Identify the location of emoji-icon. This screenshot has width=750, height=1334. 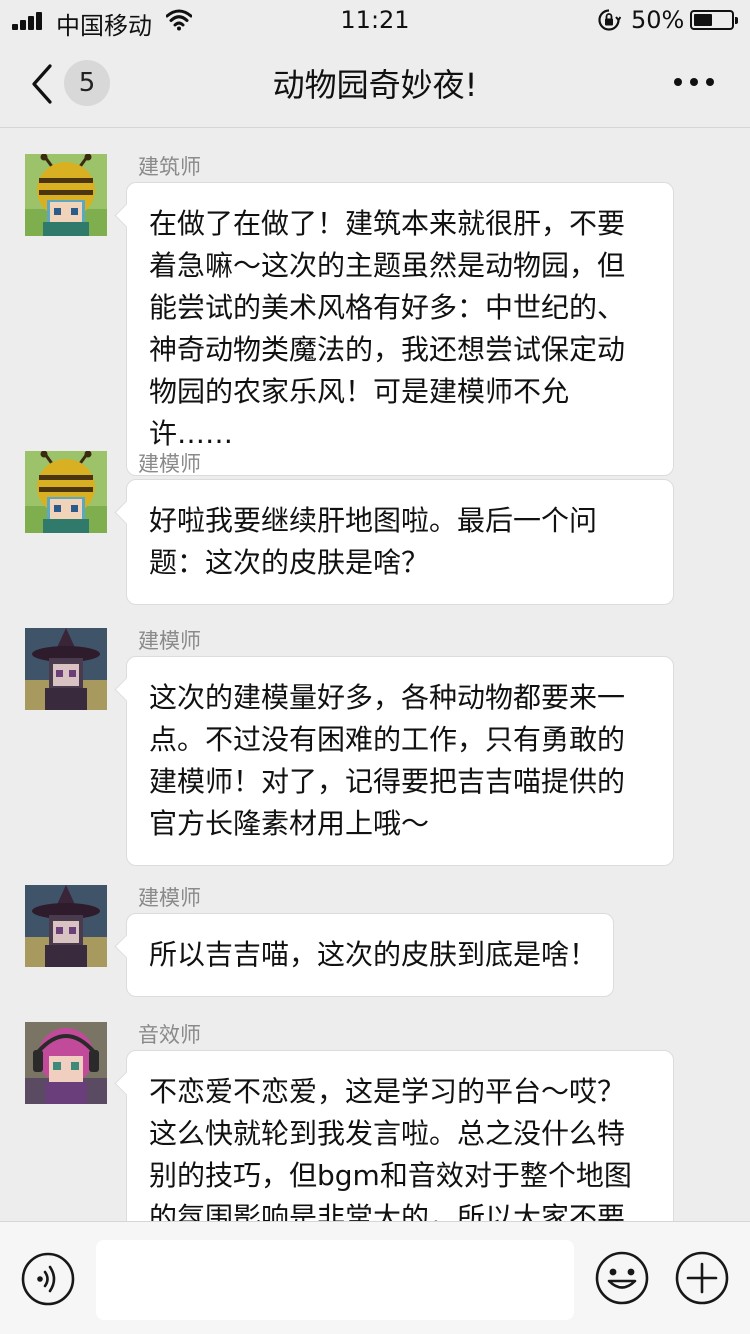
(622, 1278).